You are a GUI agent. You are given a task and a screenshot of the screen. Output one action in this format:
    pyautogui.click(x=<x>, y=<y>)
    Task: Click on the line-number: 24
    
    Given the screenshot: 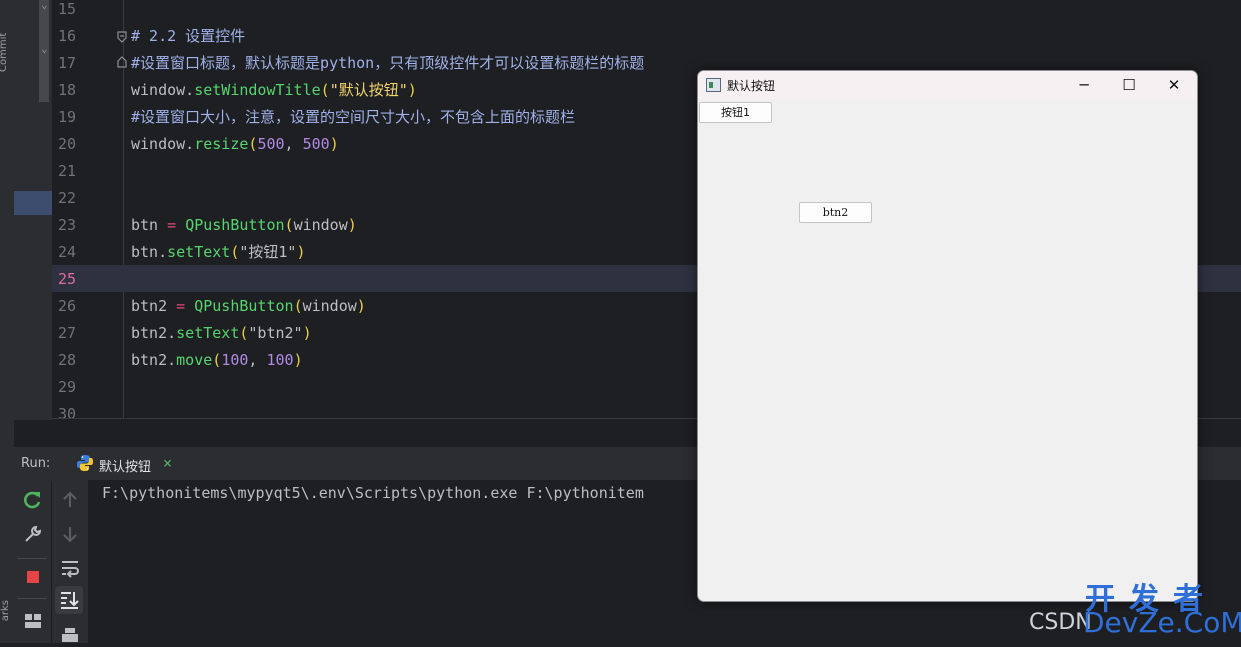 What is the action you would take?
    pyautogui.click(x=67, y=252)
    